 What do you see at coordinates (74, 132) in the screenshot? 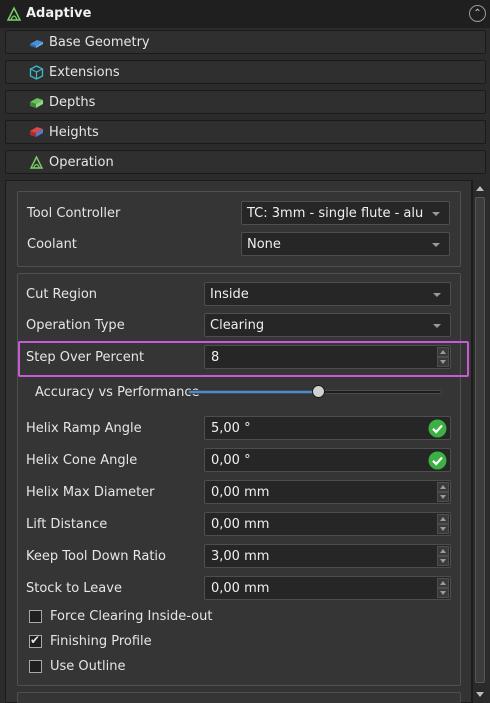
I see `section-label: Heights` at bounding box center [74, 132].